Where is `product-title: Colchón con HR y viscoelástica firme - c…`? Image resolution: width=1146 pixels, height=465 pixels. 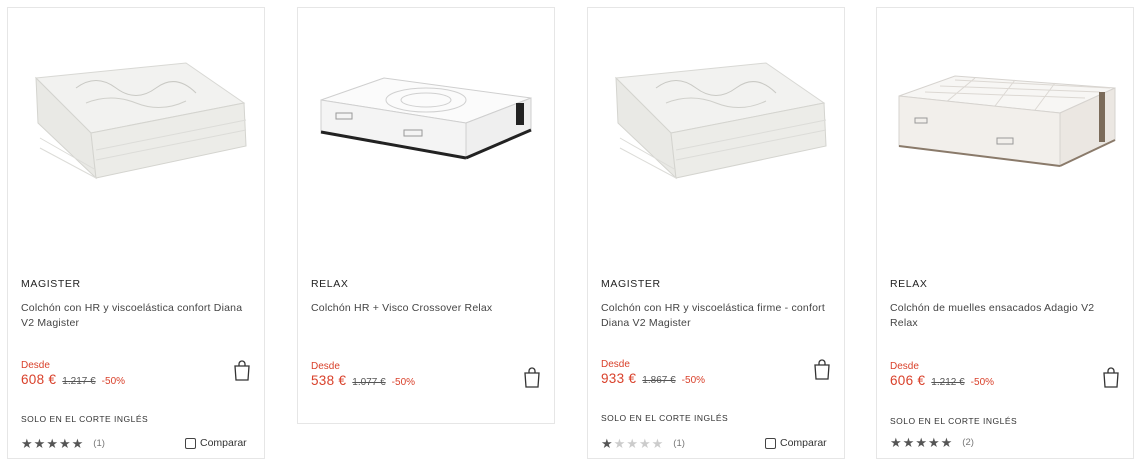
product-title: Colchón con HR y viscoelástica firme - c… is located at coordinates (717, 316).